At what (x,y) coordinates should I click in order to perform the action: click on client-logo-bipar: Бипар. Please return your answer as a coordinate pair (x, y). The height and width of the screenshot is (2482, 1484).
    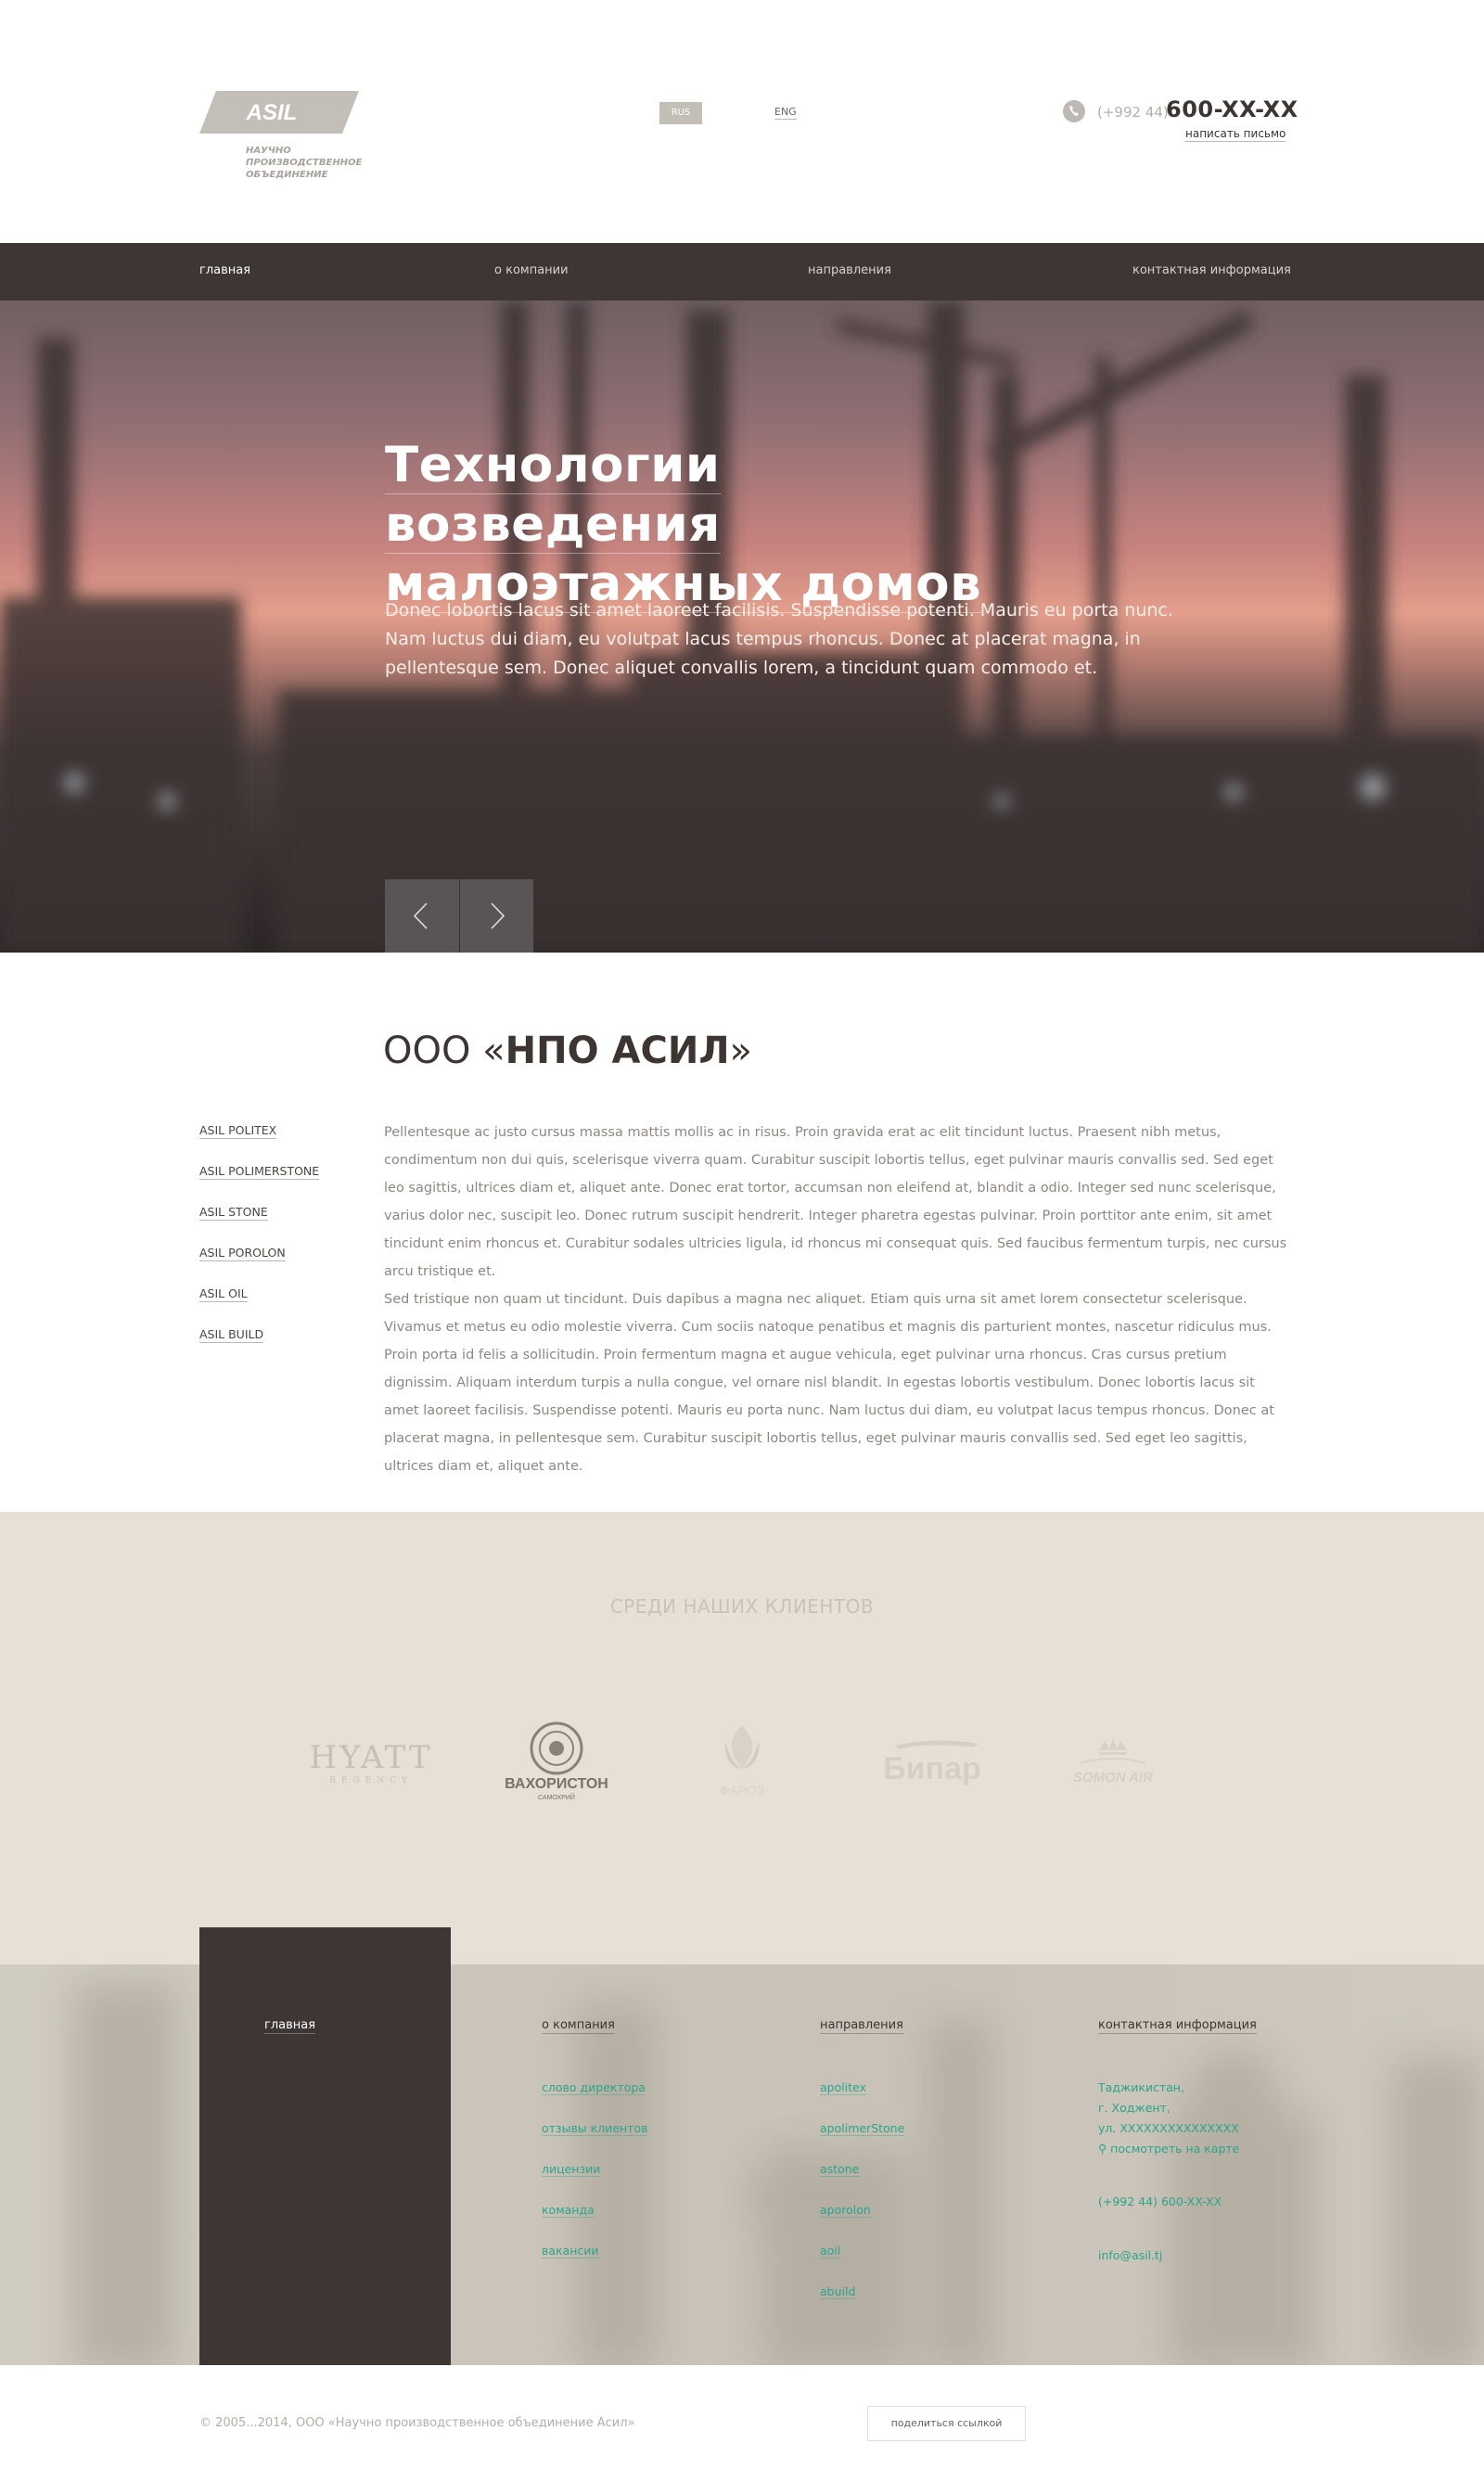
    Looking at the image, I should click on (932, 1762).